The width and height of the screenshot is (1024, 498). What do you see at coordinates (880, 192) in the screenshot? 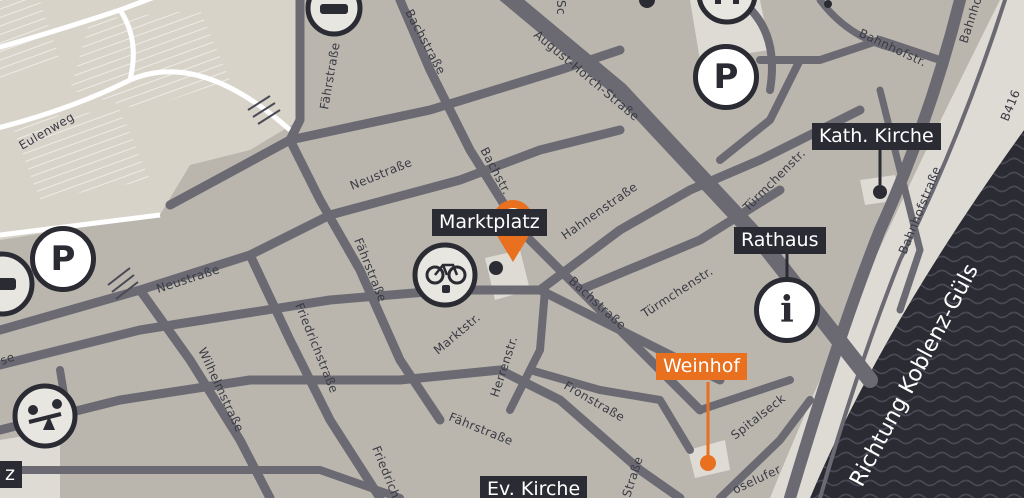
I see `kirche-dot` at bounding box center [880, 192].